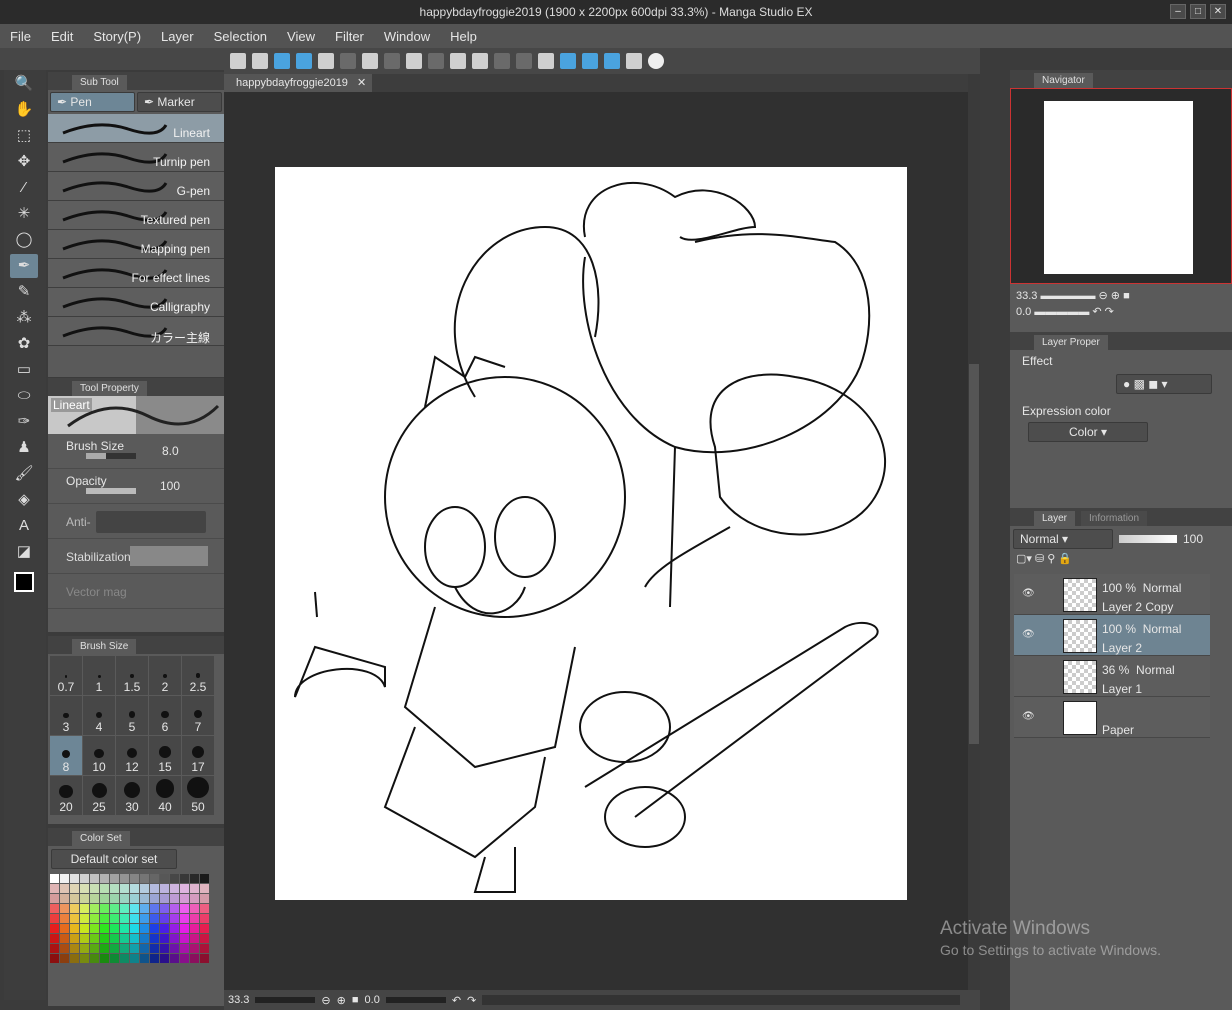  Describe the element at coordinates (24, 110) in the screenshot. I see `hand-tool-icon: ✋` at that location.